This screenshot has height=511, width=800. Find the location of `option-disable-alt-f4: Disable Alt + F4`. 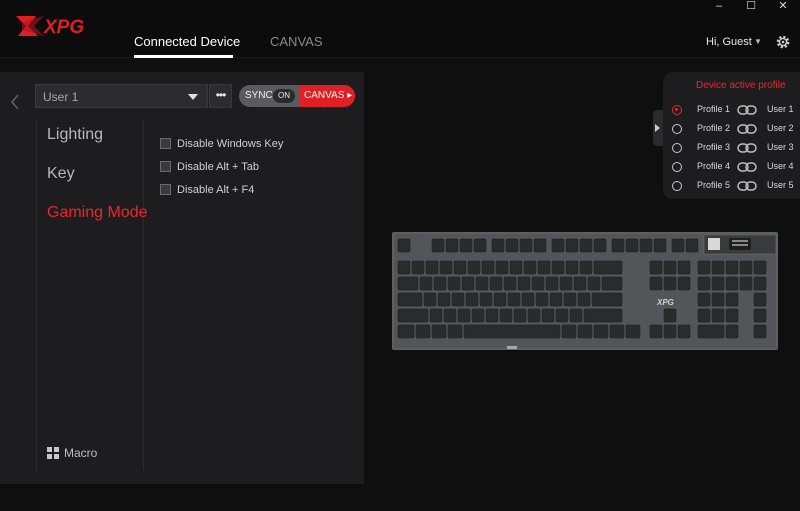

option-disable-alt-f4: Disable Alt + F4 is located at coordinates (207, 190).